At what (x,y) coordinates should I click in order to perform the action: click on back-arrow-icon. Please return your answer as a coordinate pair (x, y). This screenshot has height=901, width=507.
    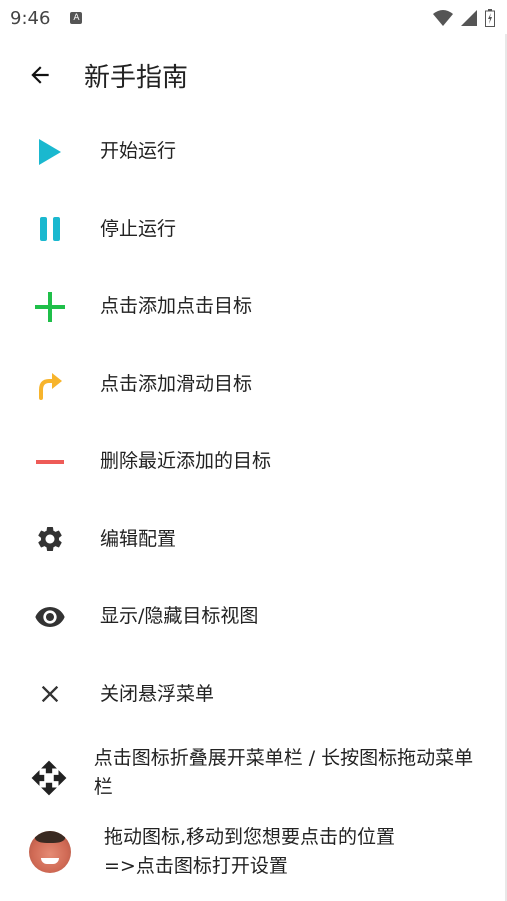
    Looking at the image, I should click on (40, 75).